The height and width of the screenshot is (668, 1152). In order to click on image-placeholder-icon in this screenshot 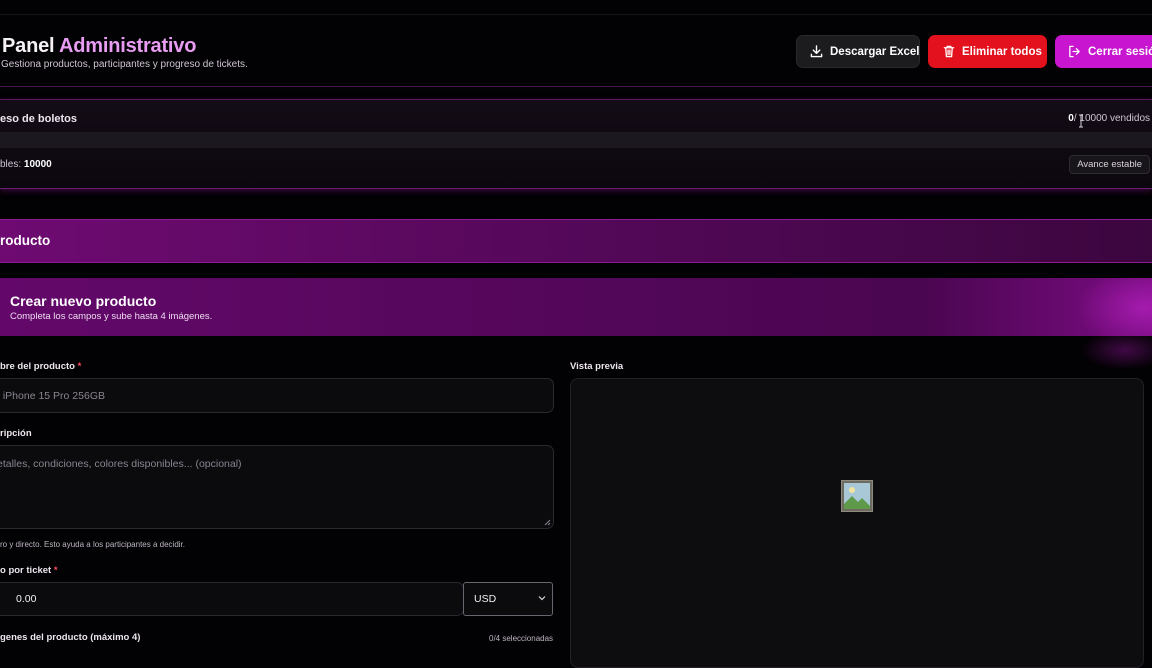, I will do `click(857, 496)`.